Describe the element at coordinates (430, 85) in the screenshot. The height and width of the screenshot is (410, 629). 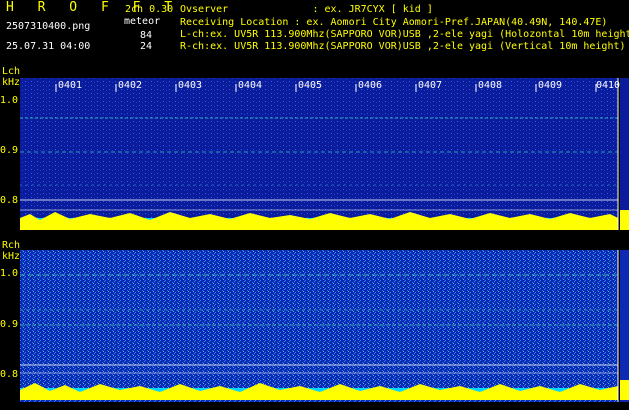
I see `time-label-0407: 0407` at that location.